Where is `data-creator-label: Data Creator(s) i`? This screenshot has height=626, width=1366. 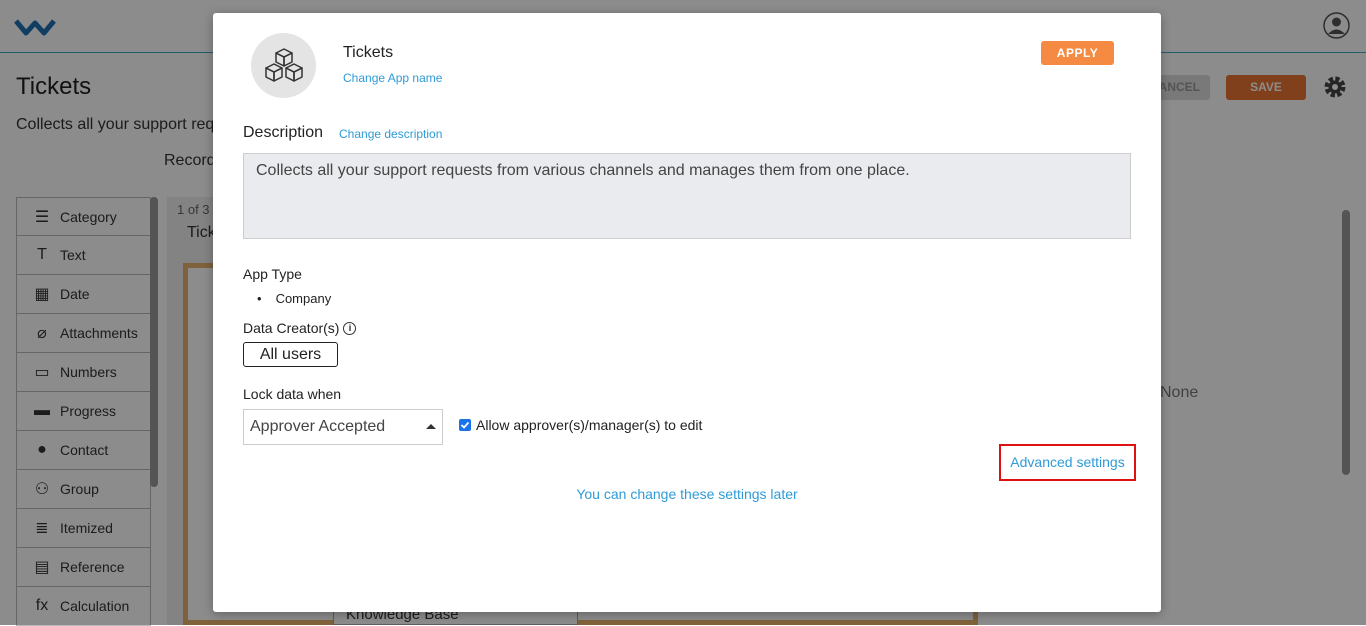 data-creator-label: Data Creator(s) i is located at coordinates (300, 328).